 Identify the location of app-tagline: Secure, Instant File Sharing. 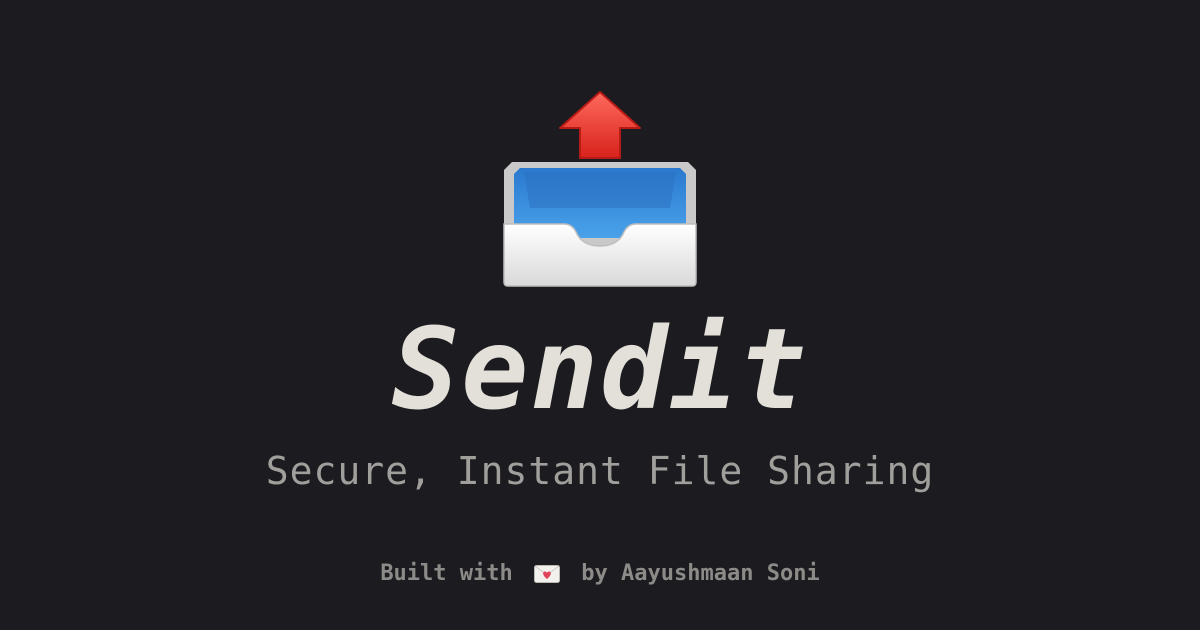
(600, 471).